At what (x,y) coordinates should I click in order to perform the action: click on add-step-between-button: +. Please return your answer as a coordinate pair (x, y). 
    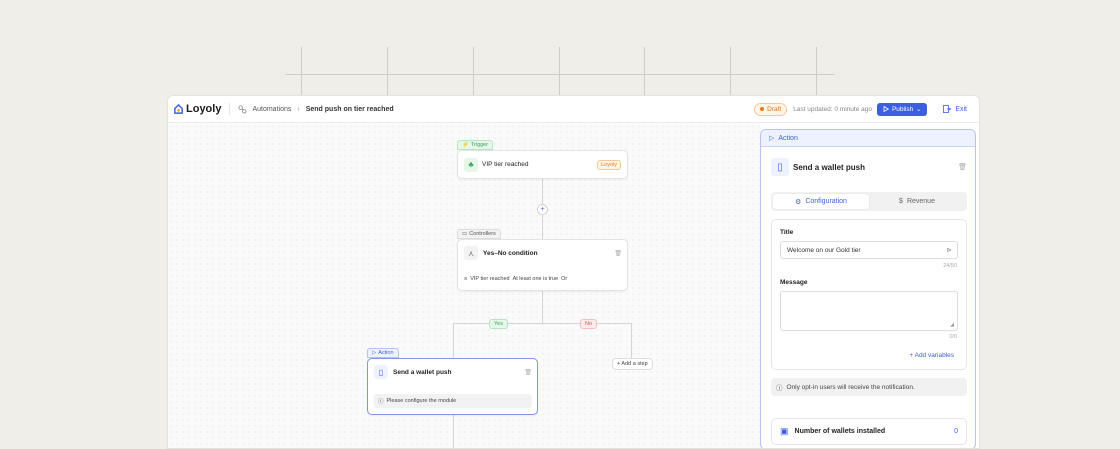
    Looking at the image, I should click on (542, 209).